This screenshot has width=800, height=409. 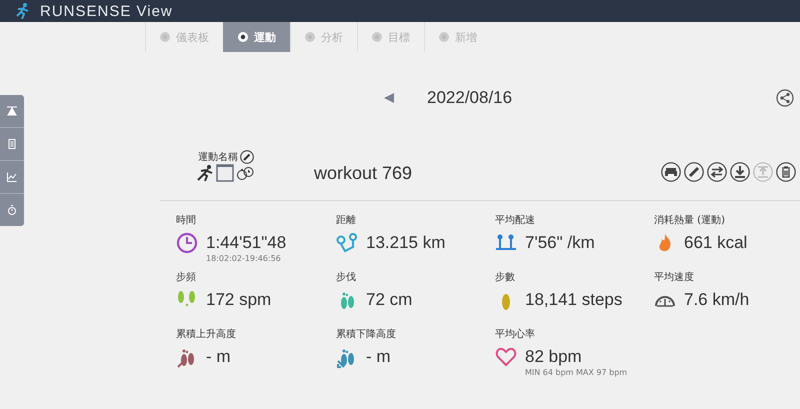 I want to click on delete-button, so click(x=786, y=172).